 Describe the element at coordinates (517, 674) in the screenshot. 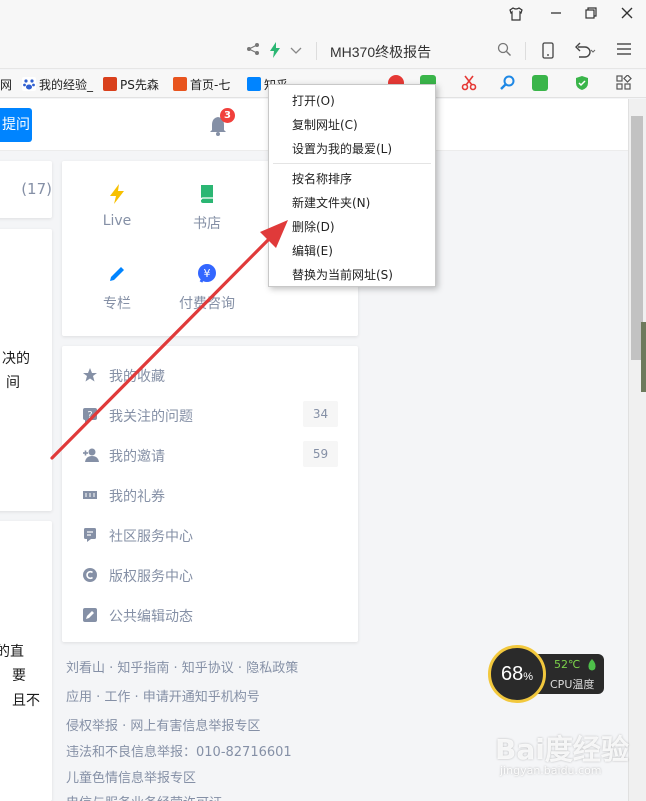

I see `cpu-usage-gauge: 68%` at that location.